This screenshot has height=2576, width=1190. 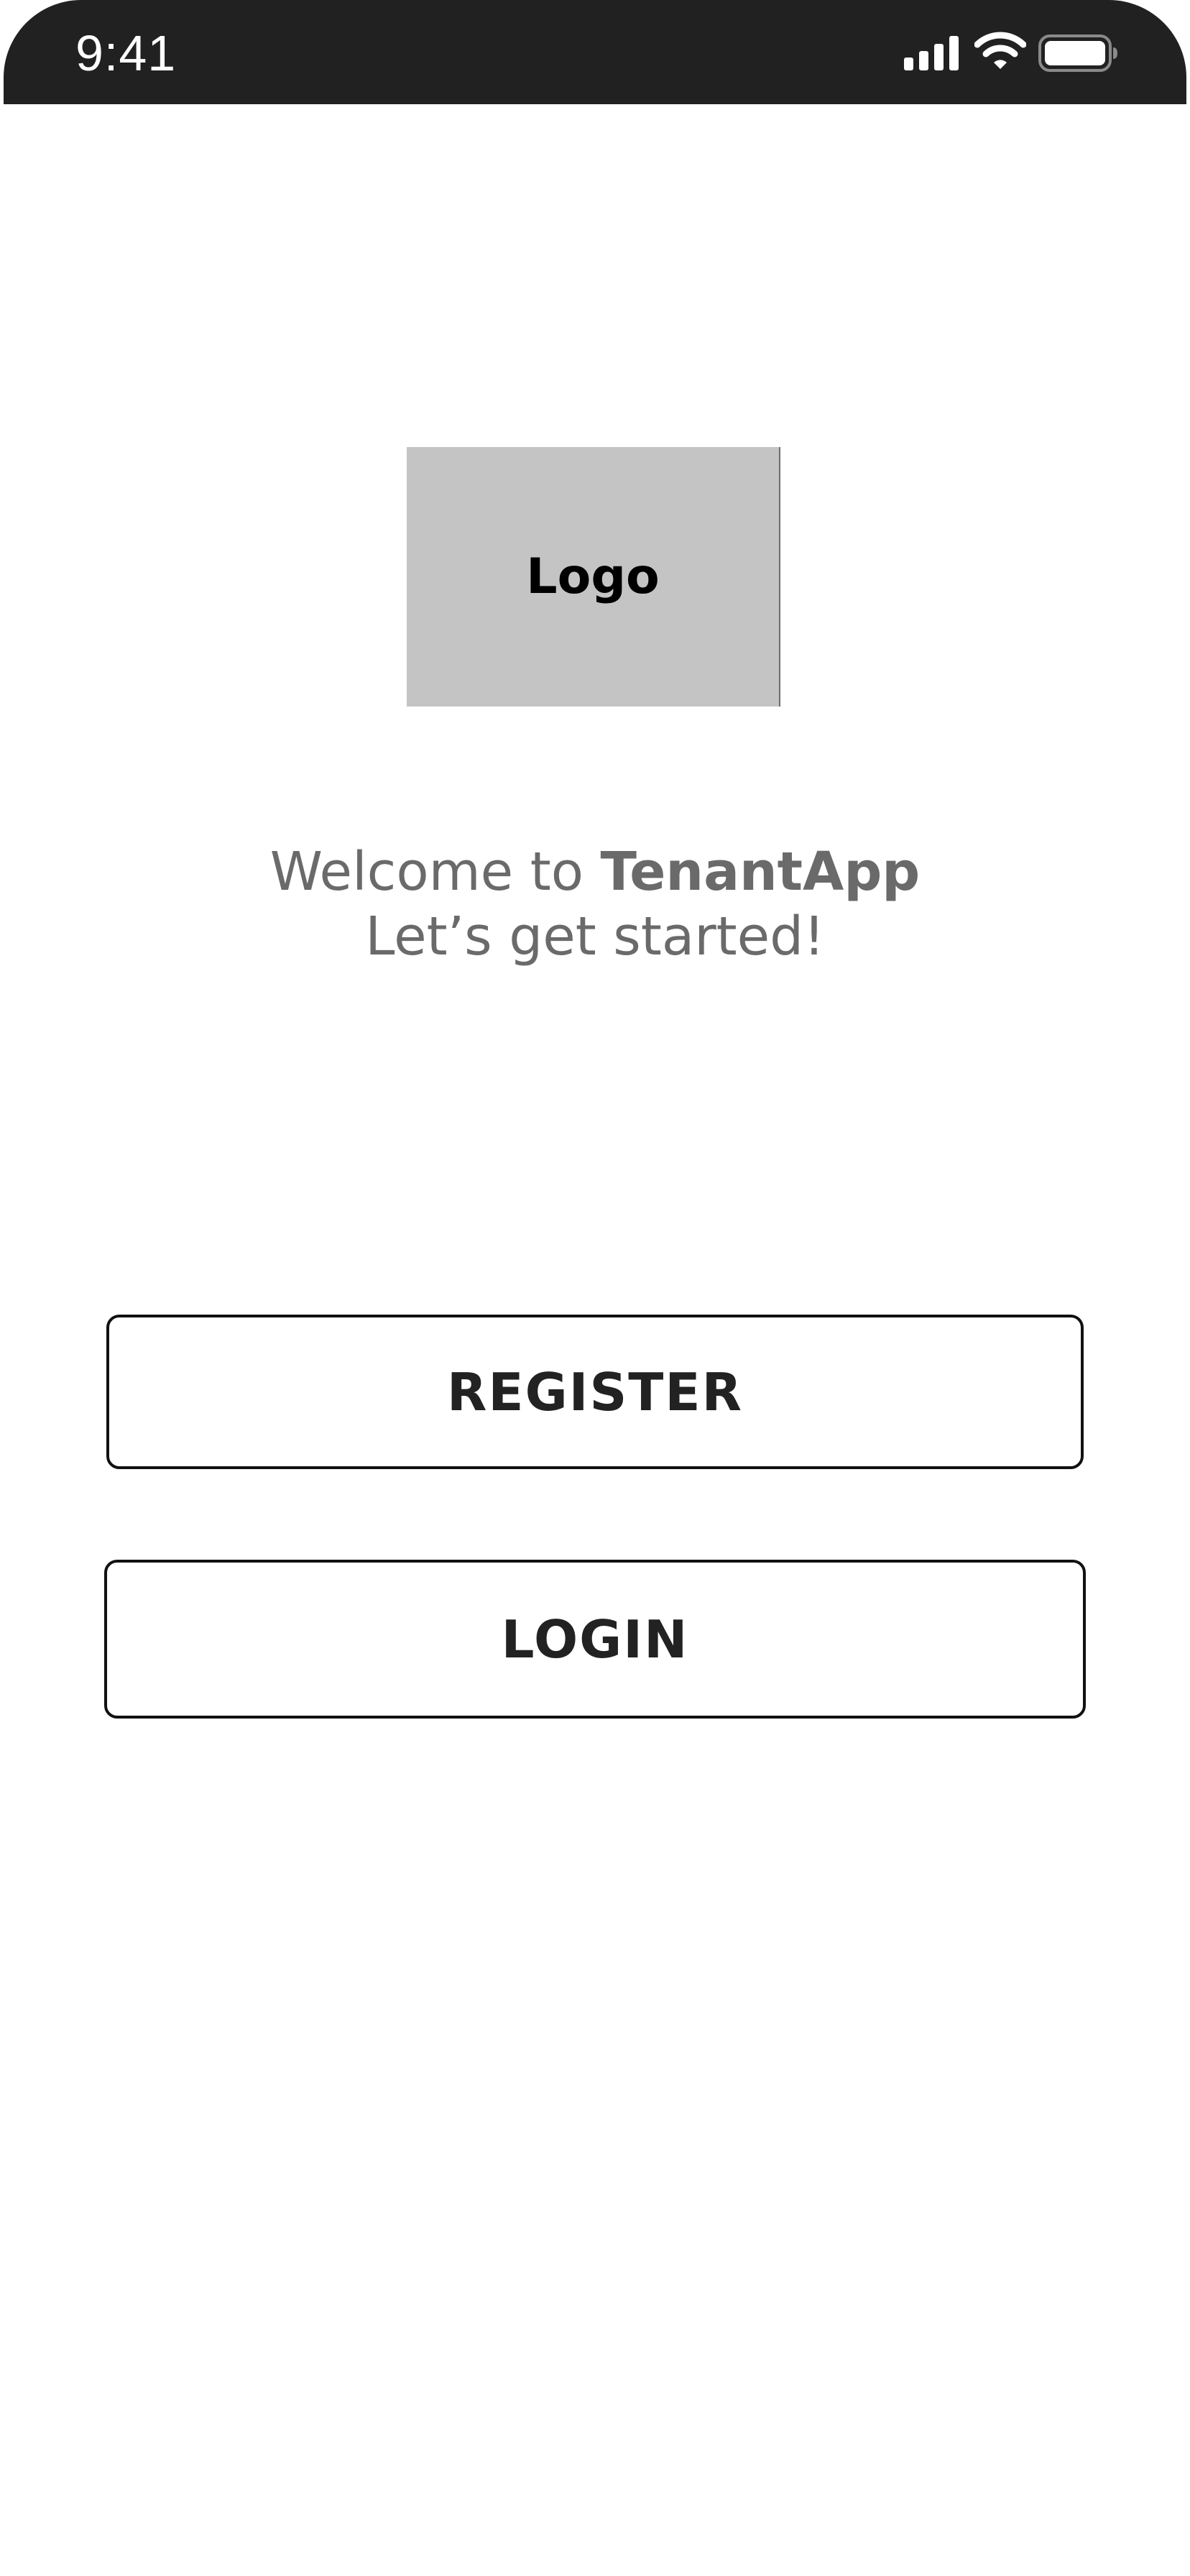 What do you see at coordinates (931, 53) in the screenshot?
I see `cellular-signal-icon` at bounding box center [931, 53].